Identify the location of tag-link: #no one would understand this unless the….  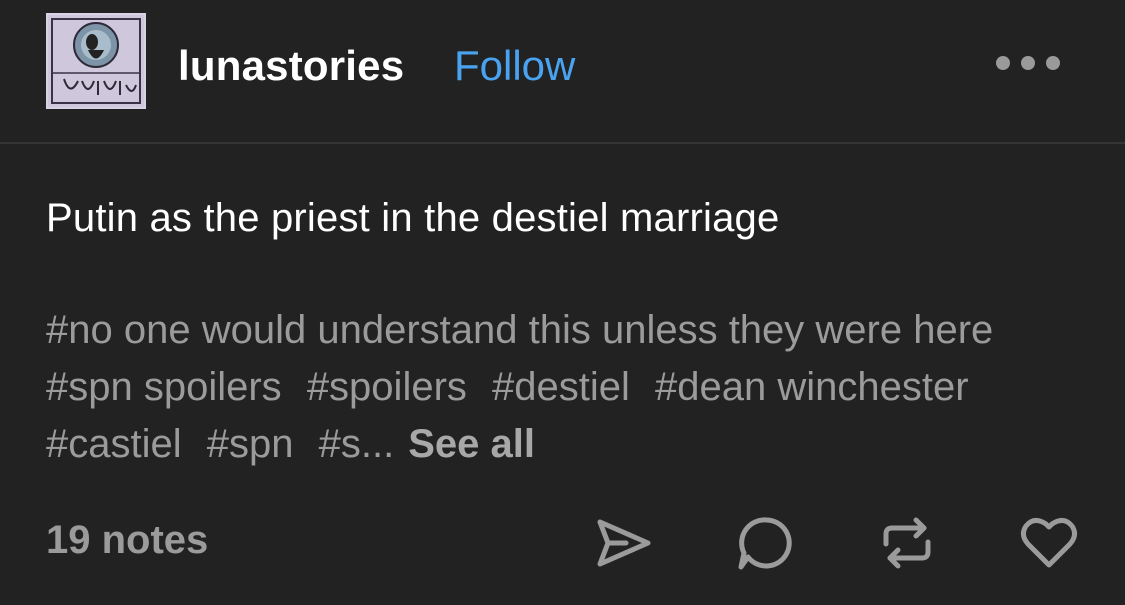
(519, 330).